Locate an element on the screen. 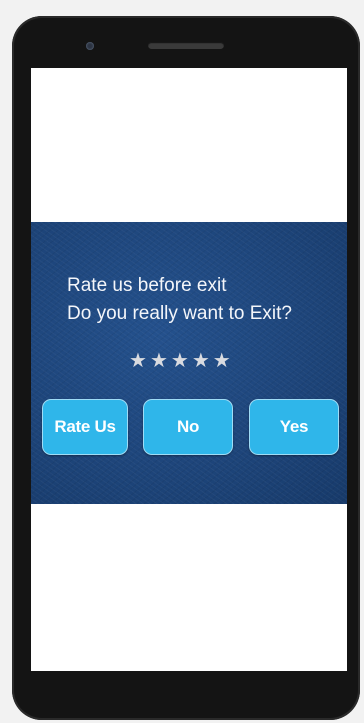 This screenshot has height=723, width=364. exit-question-text: Do you really want to Exit? is located at coordinates (179, 313).